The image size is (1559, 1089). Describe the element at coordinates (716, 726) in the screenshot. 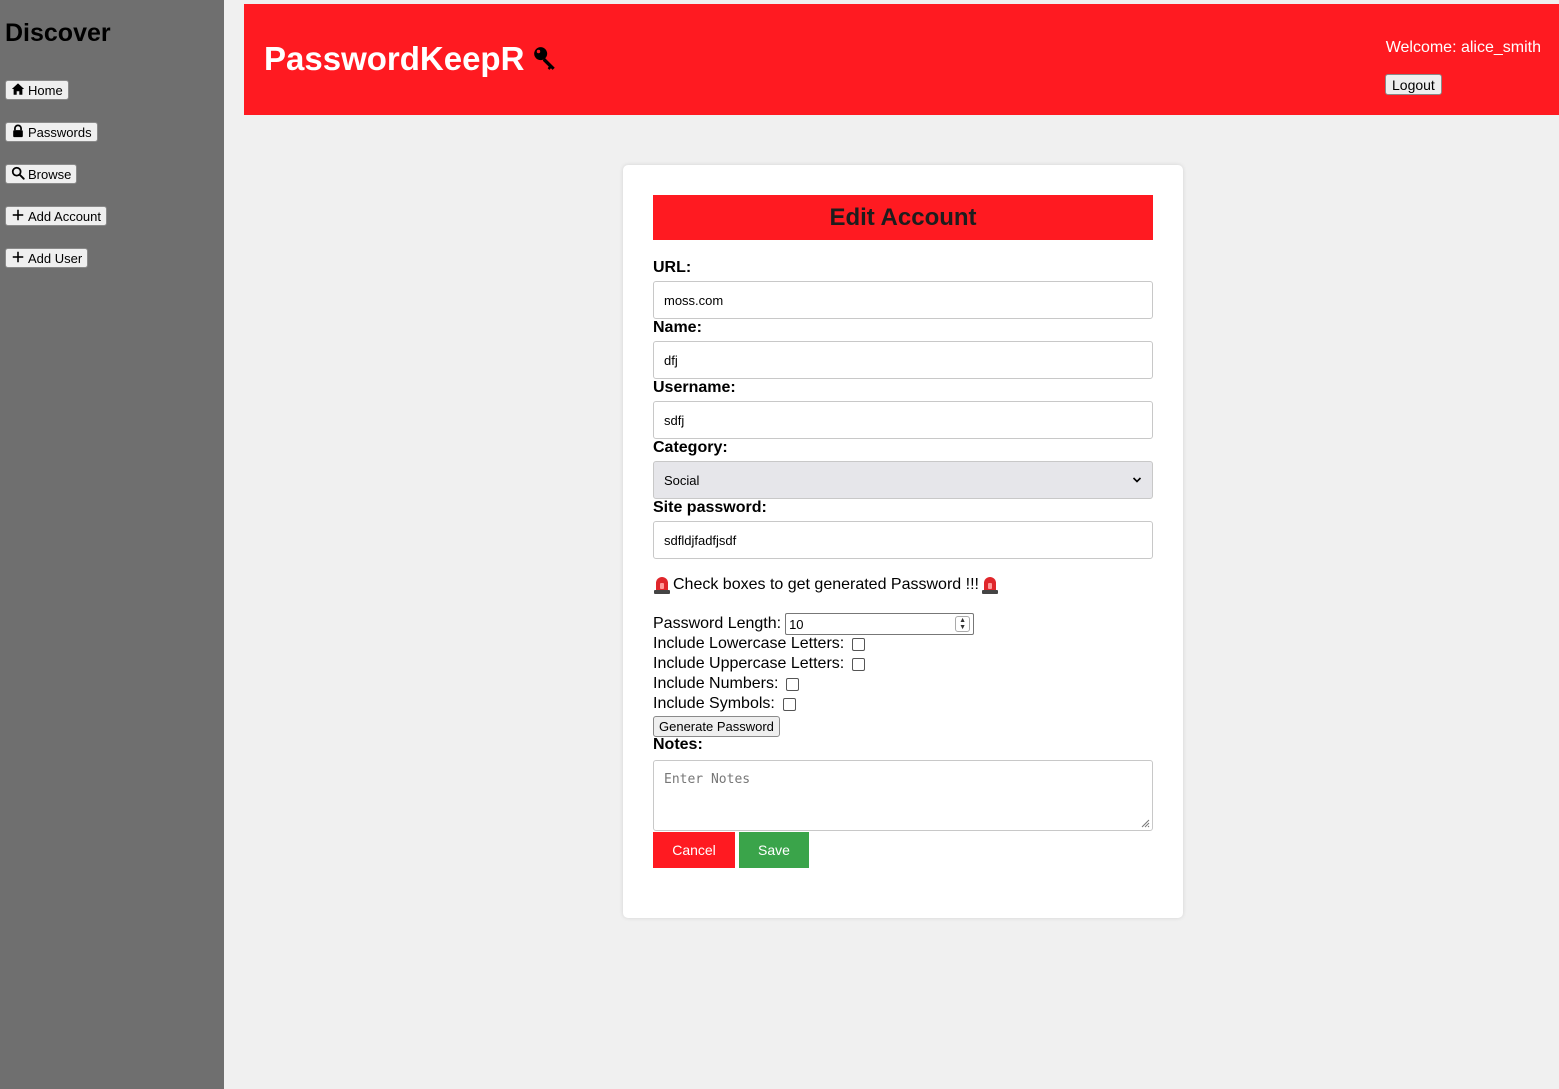

I see `generate-password-button: Generate Password` at that location.